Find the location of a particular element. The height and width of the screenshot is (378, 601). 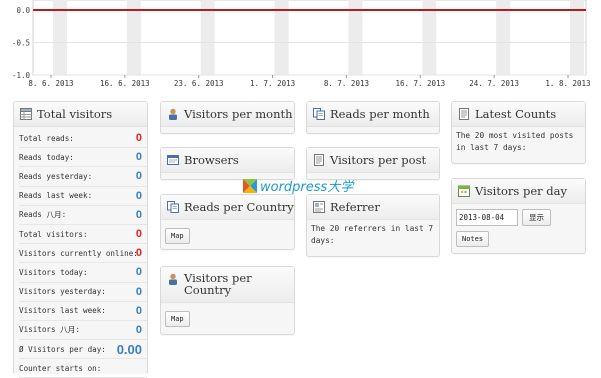

latest-counts-title: Latest Counts is located at coordinates (516, 114).